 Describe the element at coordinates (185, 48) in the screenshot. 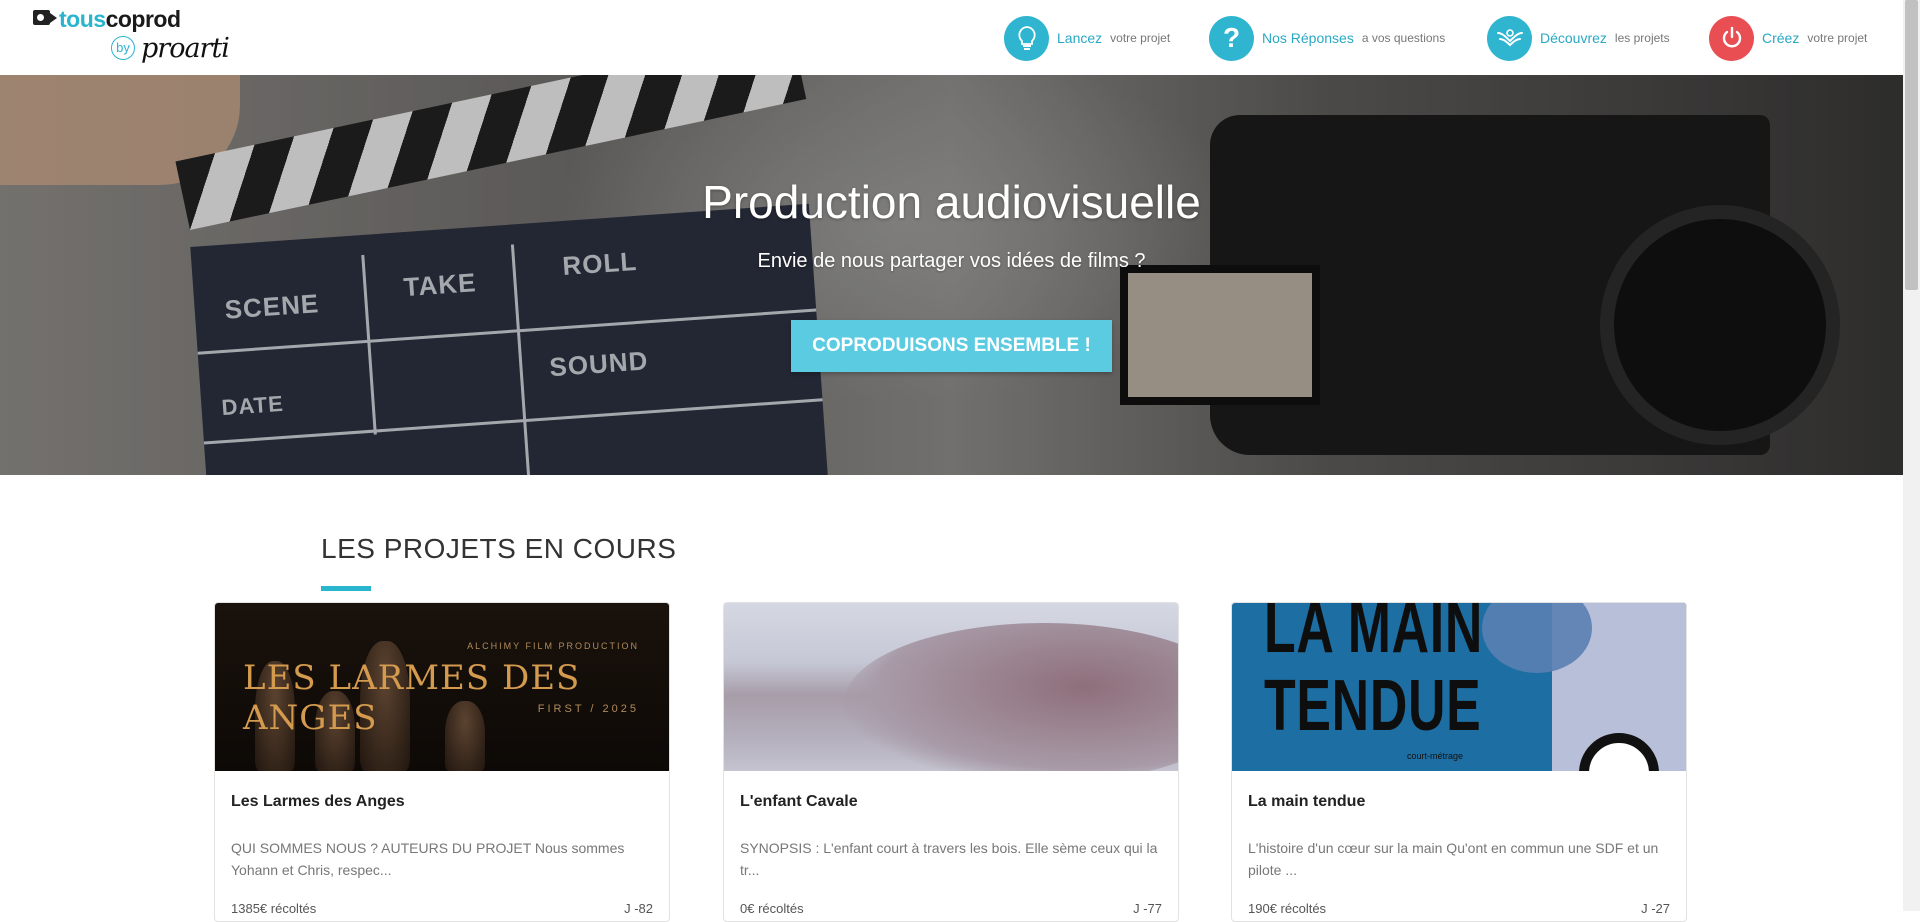

I see `logo-proarti: proarti` at that location.